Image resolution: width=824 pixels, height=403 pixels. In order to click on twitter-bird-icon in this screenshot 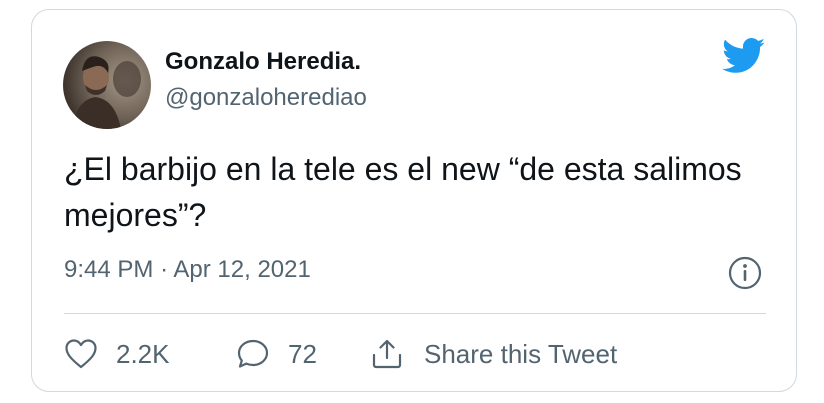, I will do `click(744, 56)`.